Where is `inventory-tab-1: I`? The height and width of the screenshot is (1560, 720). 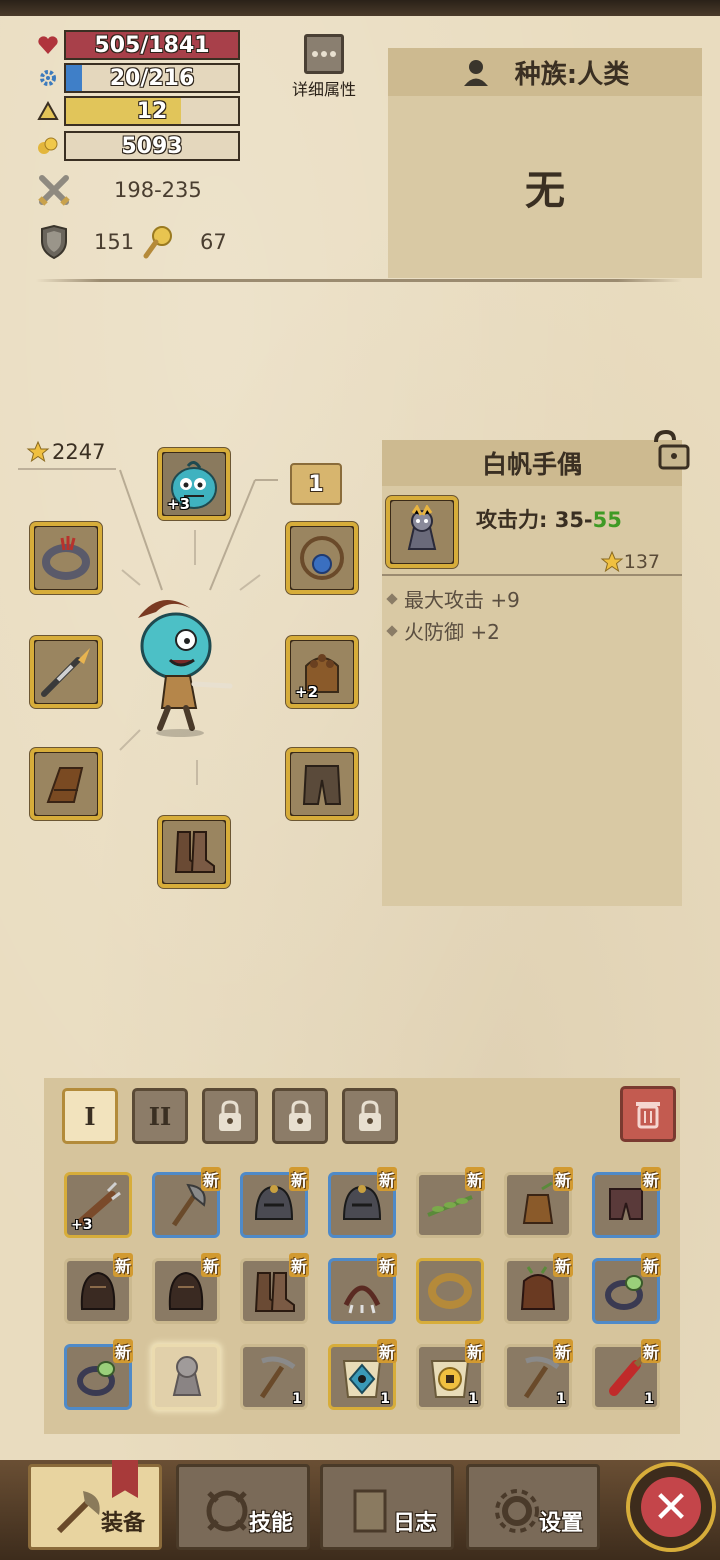
inventory-tab-1: I is located at coordinates (90, 1116).